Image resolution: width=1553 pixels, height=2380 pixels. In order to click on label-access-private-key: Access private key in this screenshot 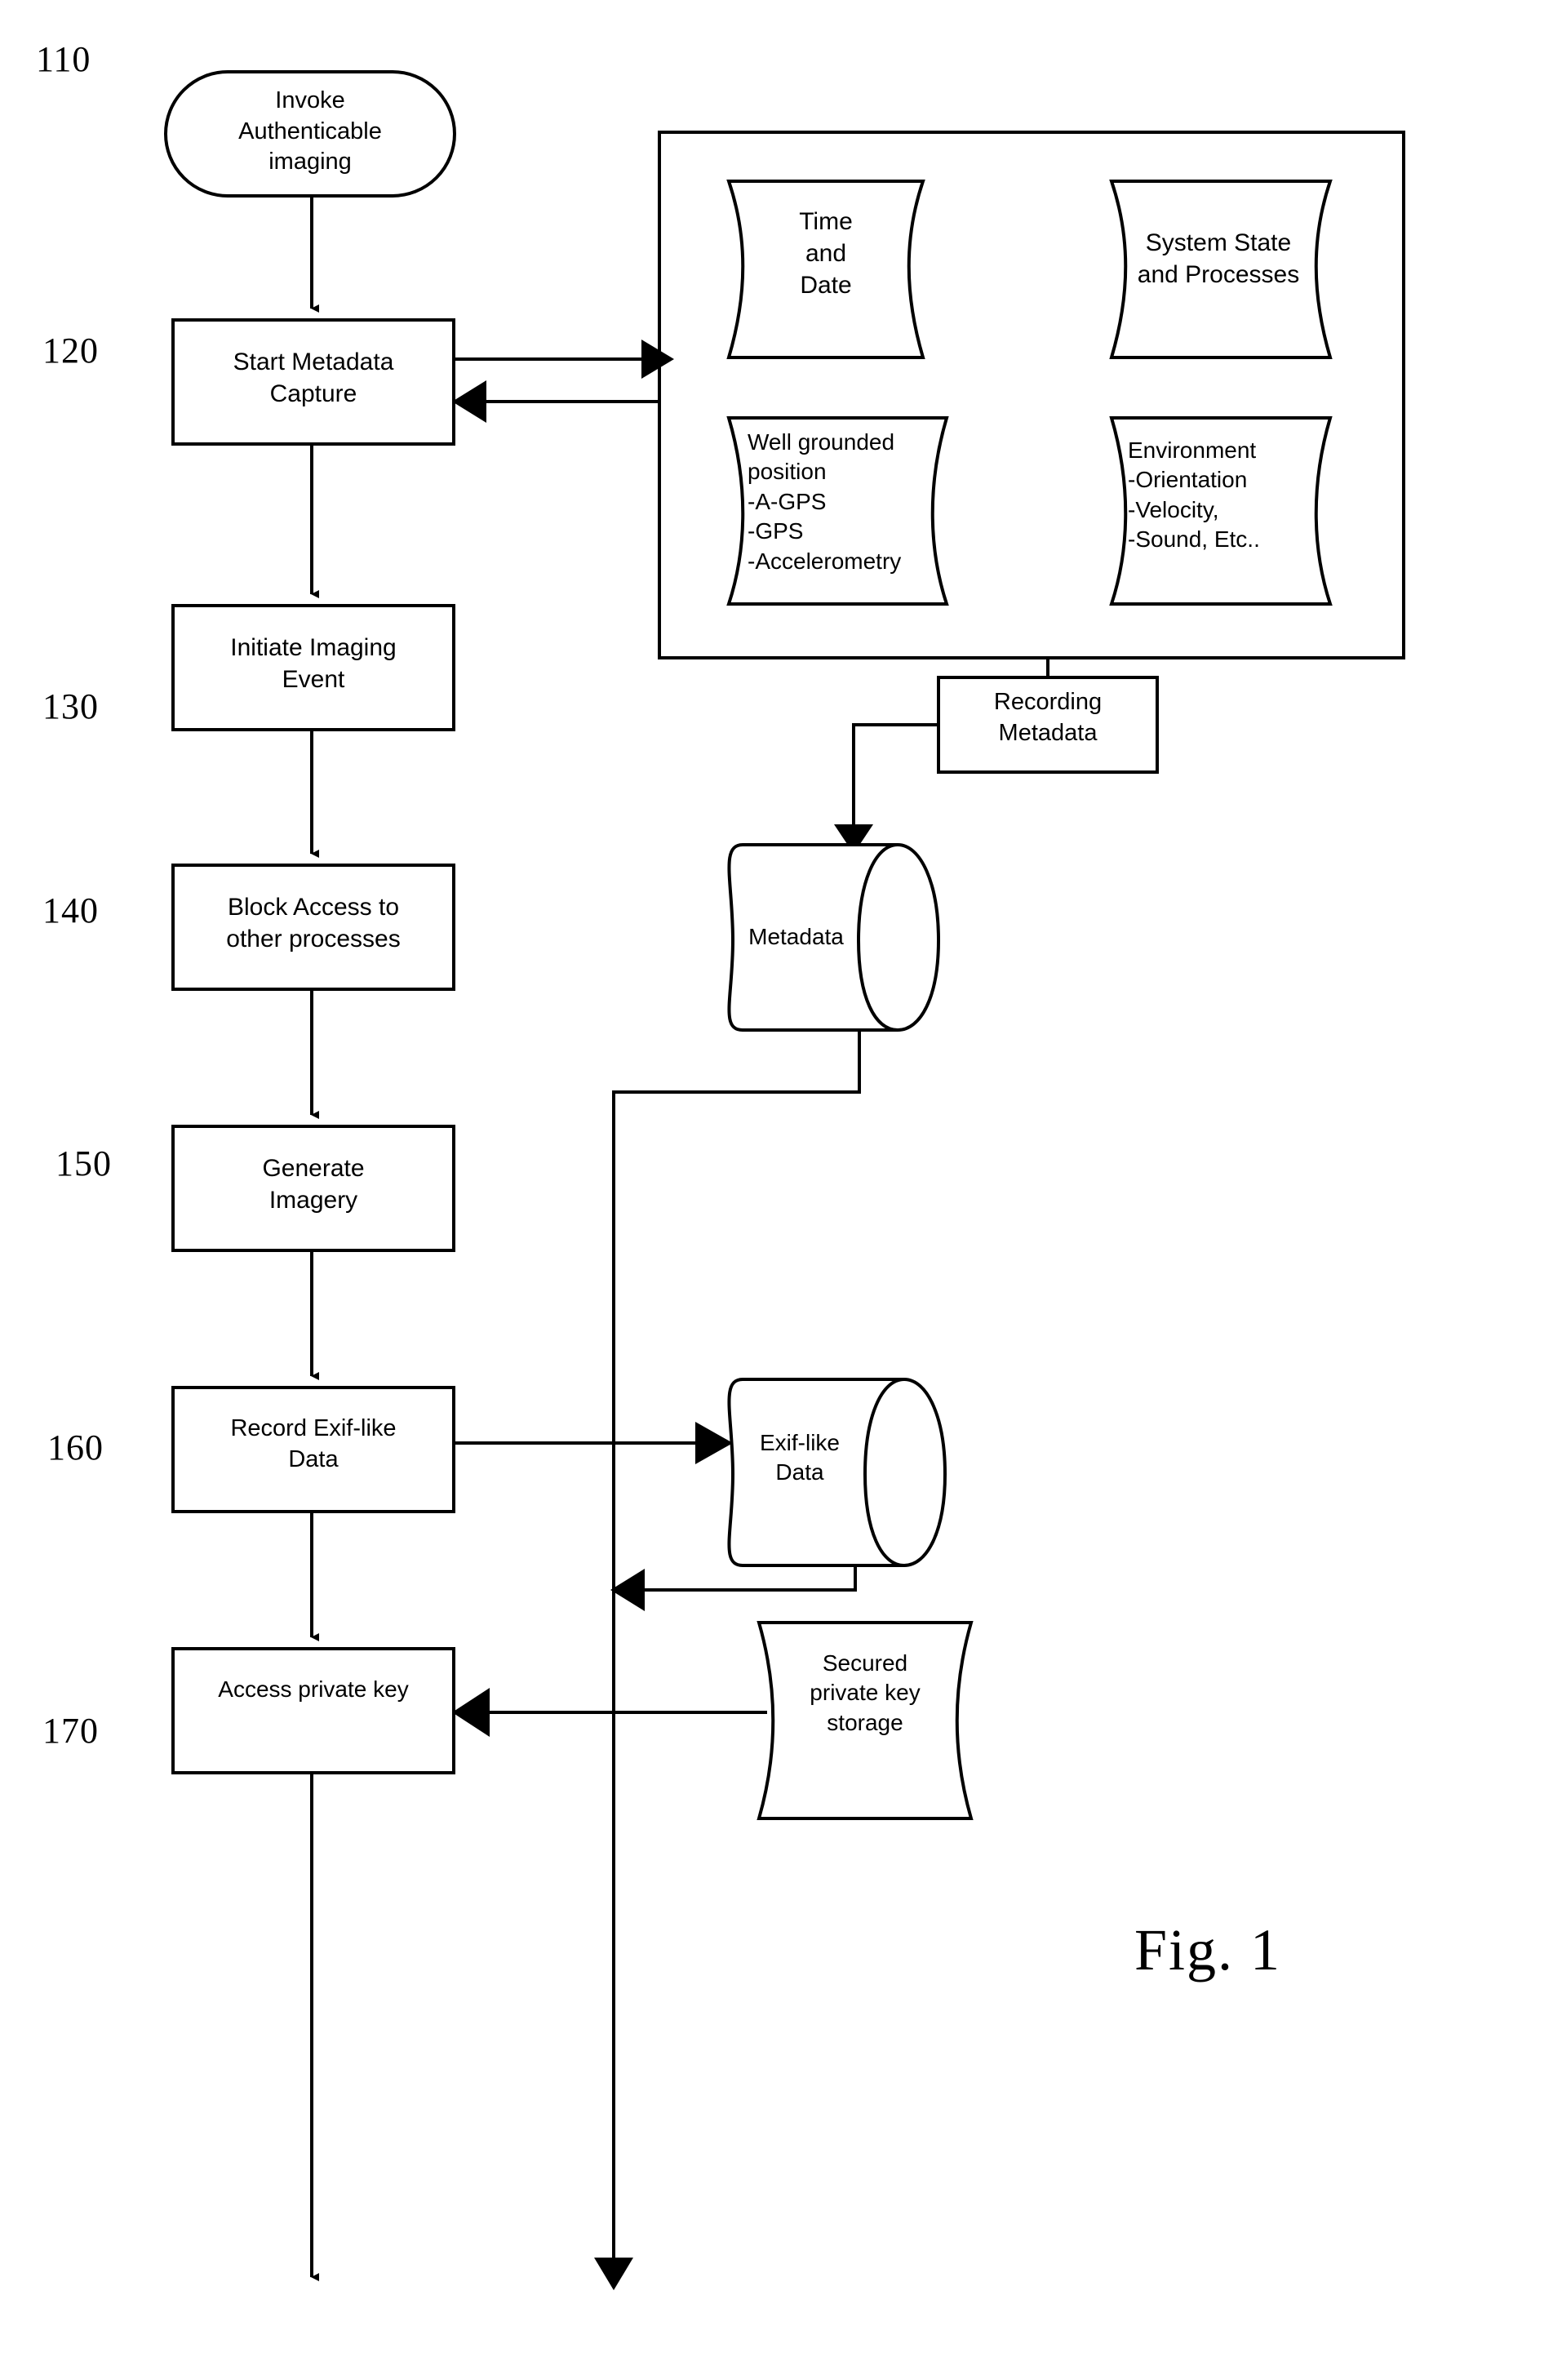, I will do `click(313, 1689)`.